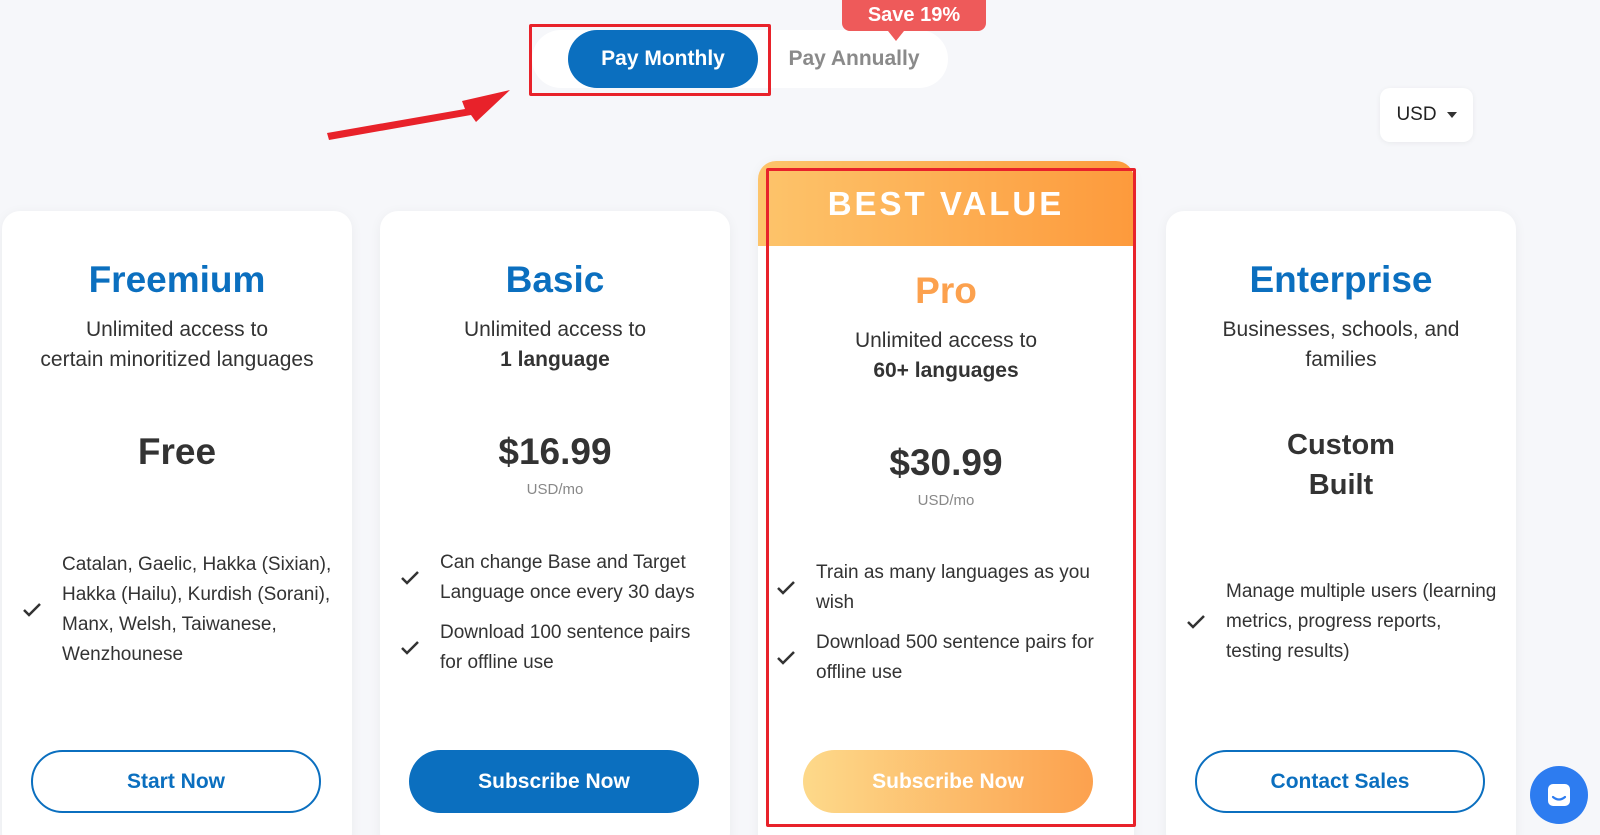  I want to click on plan-price: $30.99, so click(946, 462).